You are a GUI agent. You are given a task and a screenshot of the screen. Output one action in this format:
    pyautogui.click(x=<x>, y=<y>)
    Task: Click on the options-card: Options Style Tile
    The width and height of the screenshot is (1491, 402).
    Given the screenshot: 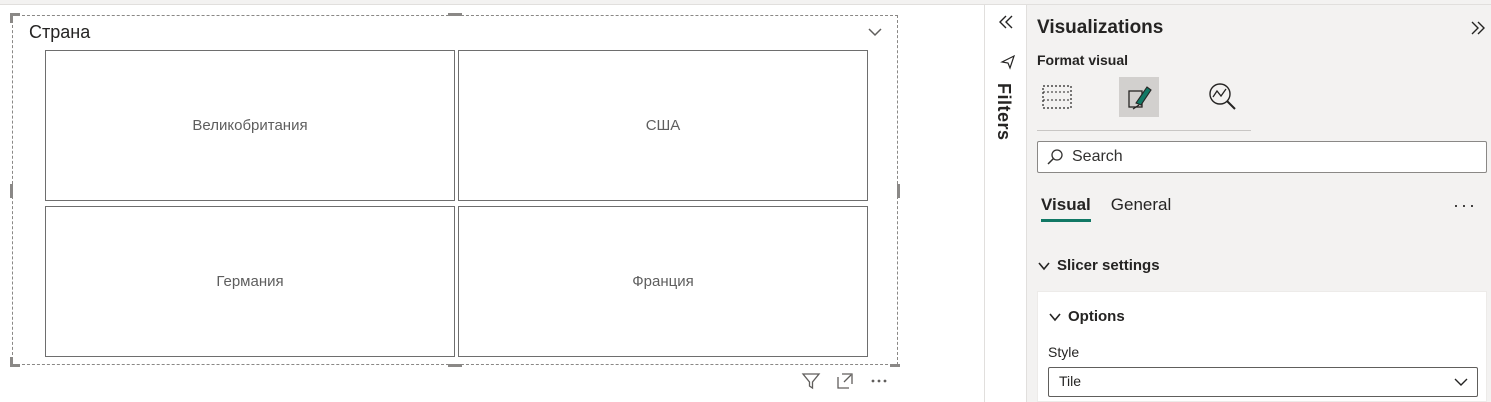 What is the action you would take?
    pyautogui.click(x=1262, y=346)
    